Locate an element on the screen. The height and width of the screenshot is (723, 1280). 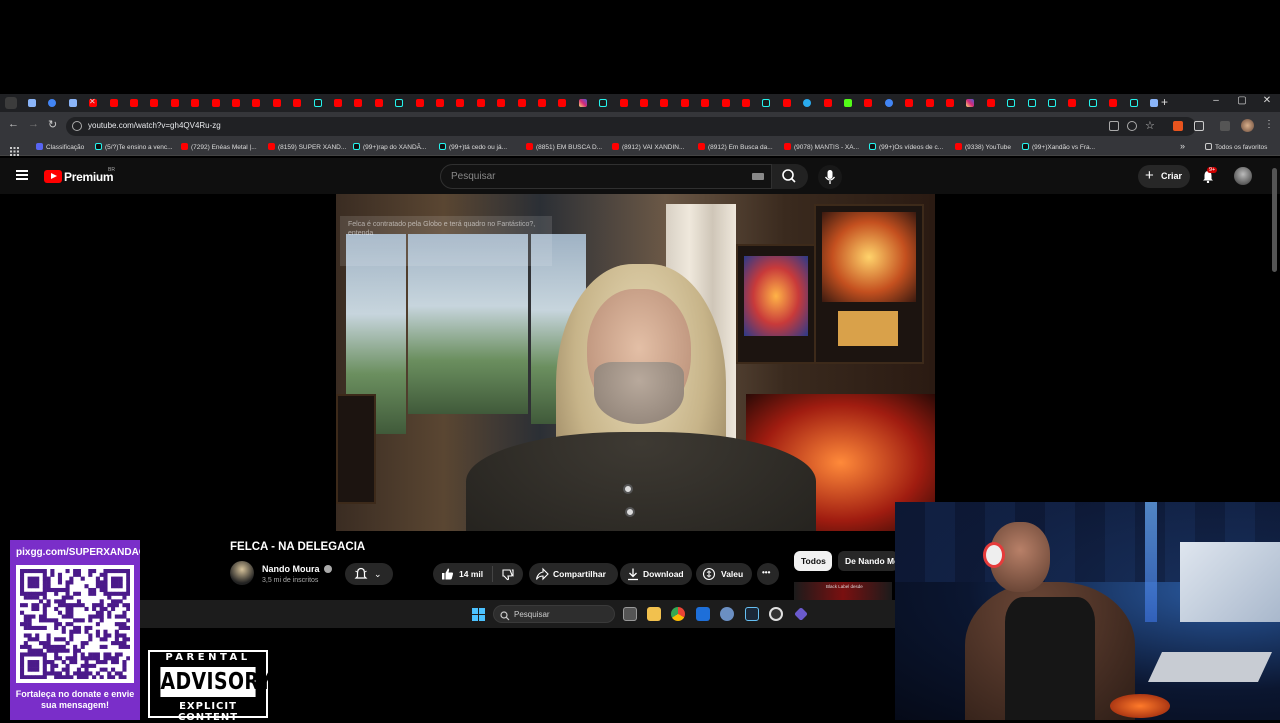
close-window-button: ✕ is located at coordinates (1267, 100).